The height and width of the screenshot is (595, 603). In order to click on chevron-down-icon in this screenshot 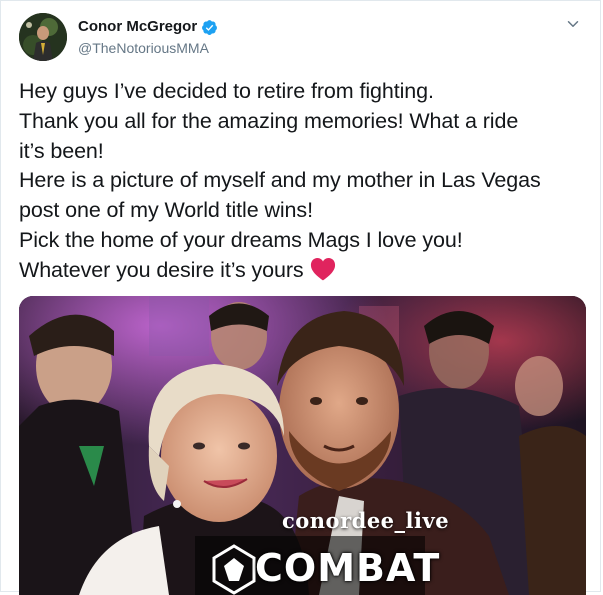, I will do `click(573, 24)`.